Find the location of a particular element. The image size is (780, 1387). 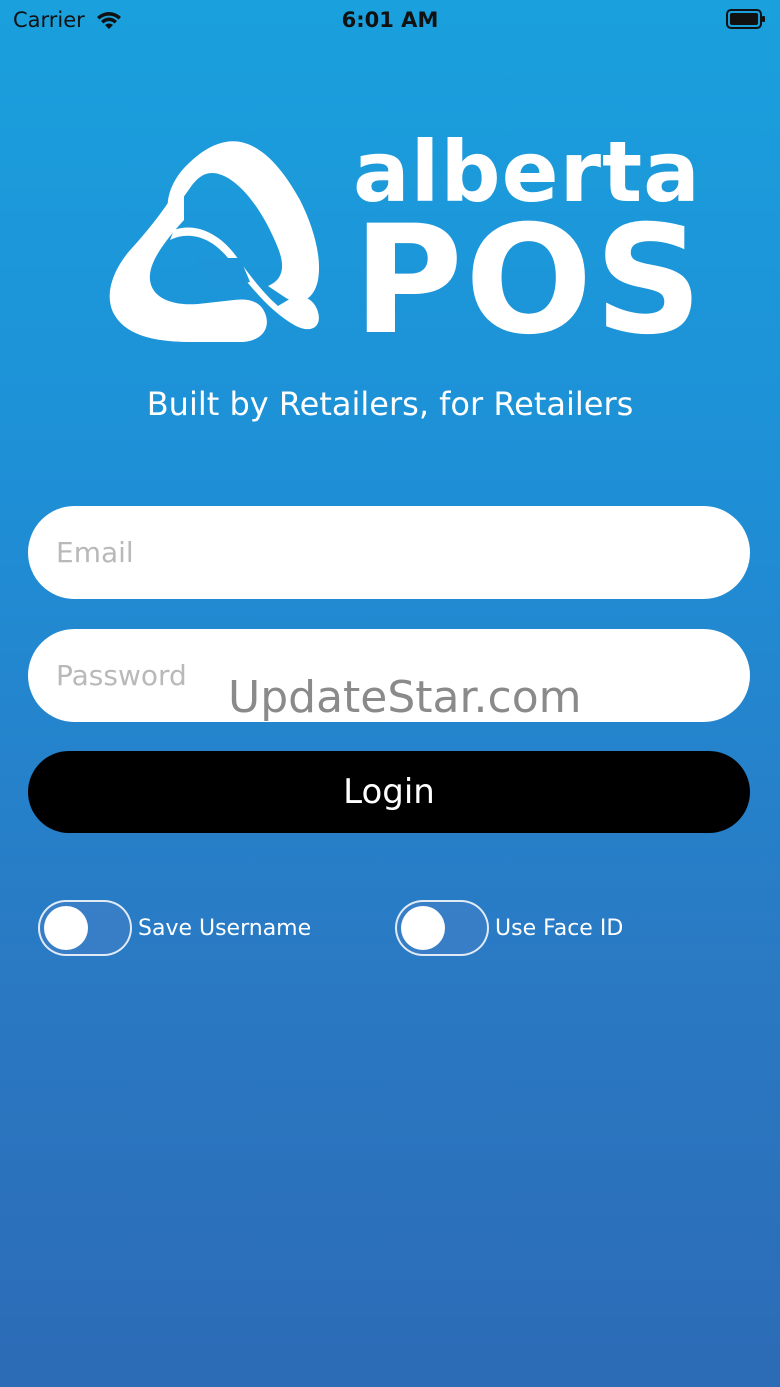

battery-icon is located at coordinates (745, 19).